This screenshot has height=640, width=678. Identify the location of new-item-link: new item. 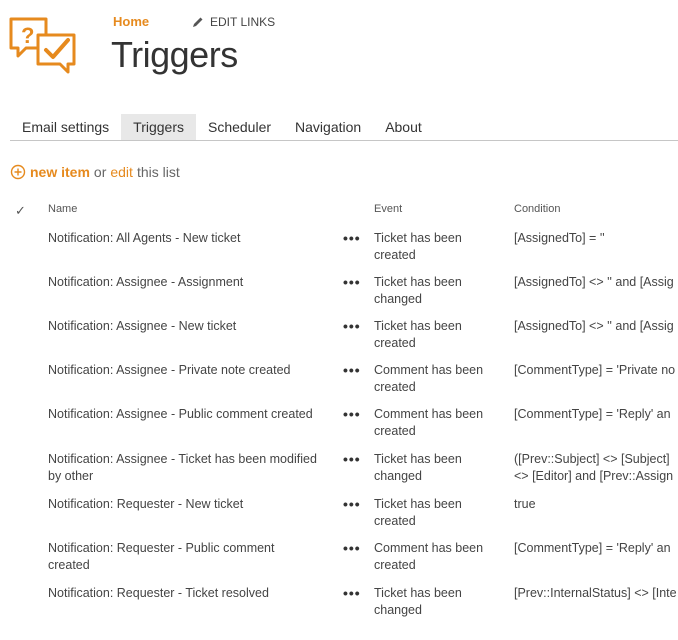
(60, 172).